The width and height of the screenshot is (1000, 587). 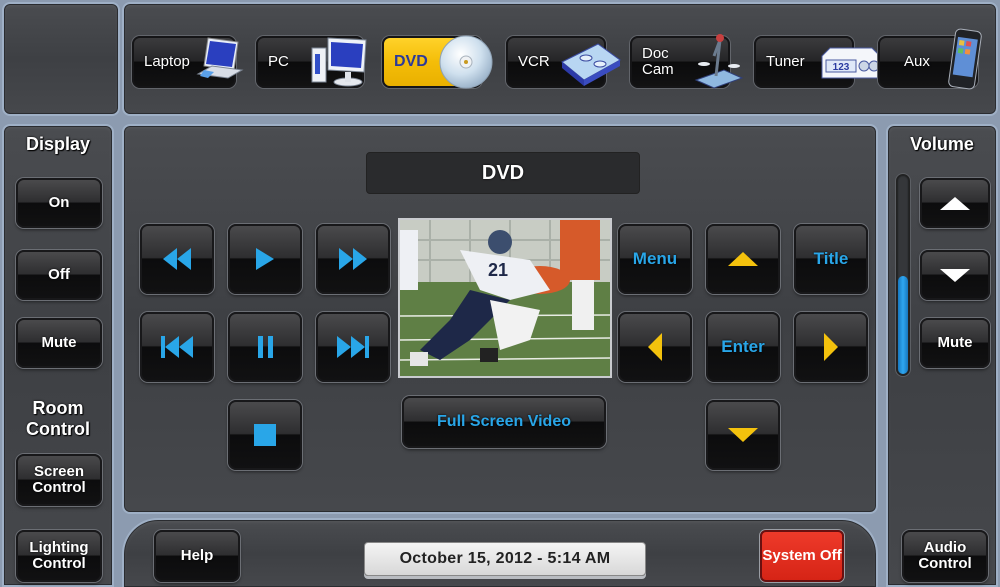 I want to click on volume-panel: Volume Mute Audio Control, so click(x=942, y=355).